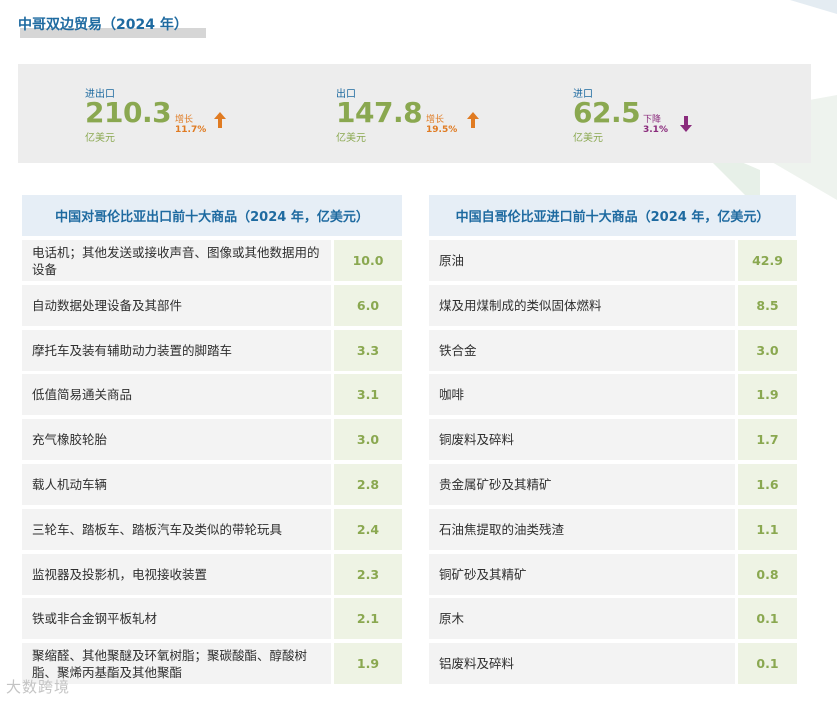  What do you see at coordinates (176, 305) in the screenshot?
I see `commodity-name: 自动数据处理设备及其部件` at bounding box center [176, 305].